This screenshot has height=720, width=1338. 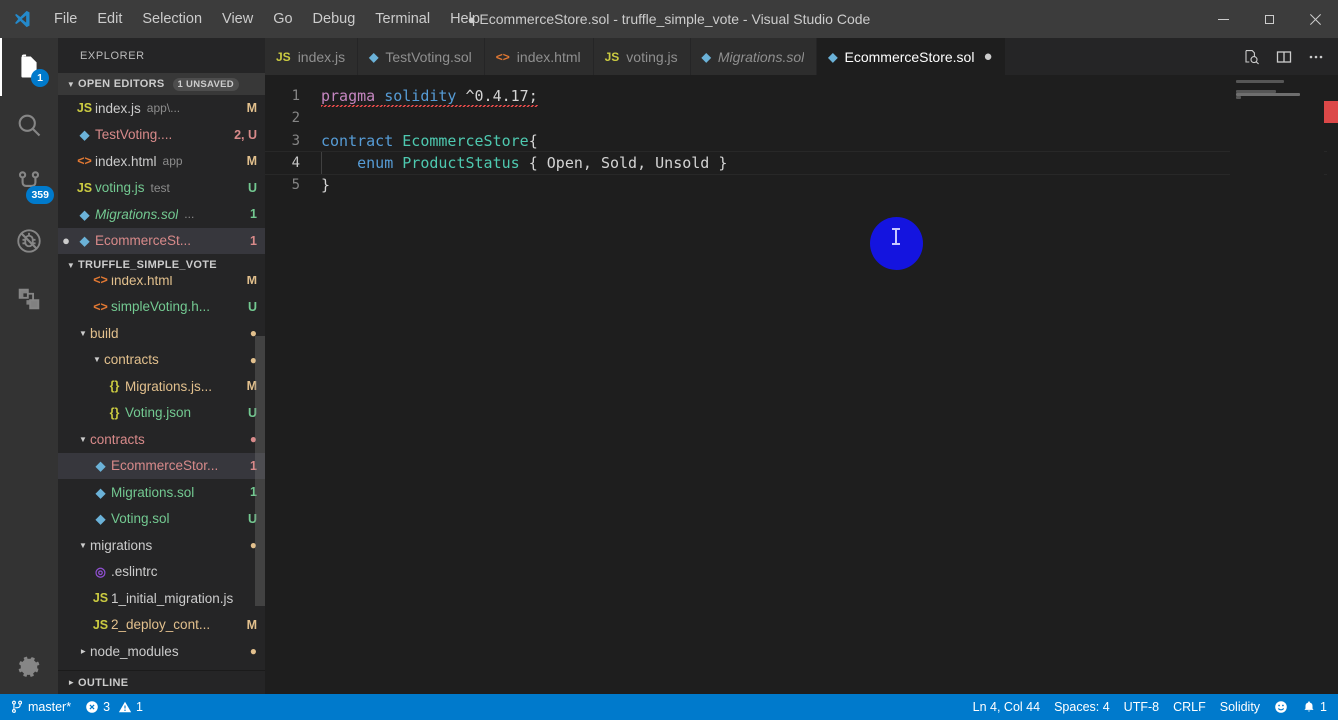 I want to click on status-feedback, so click(x=1281, y=707).